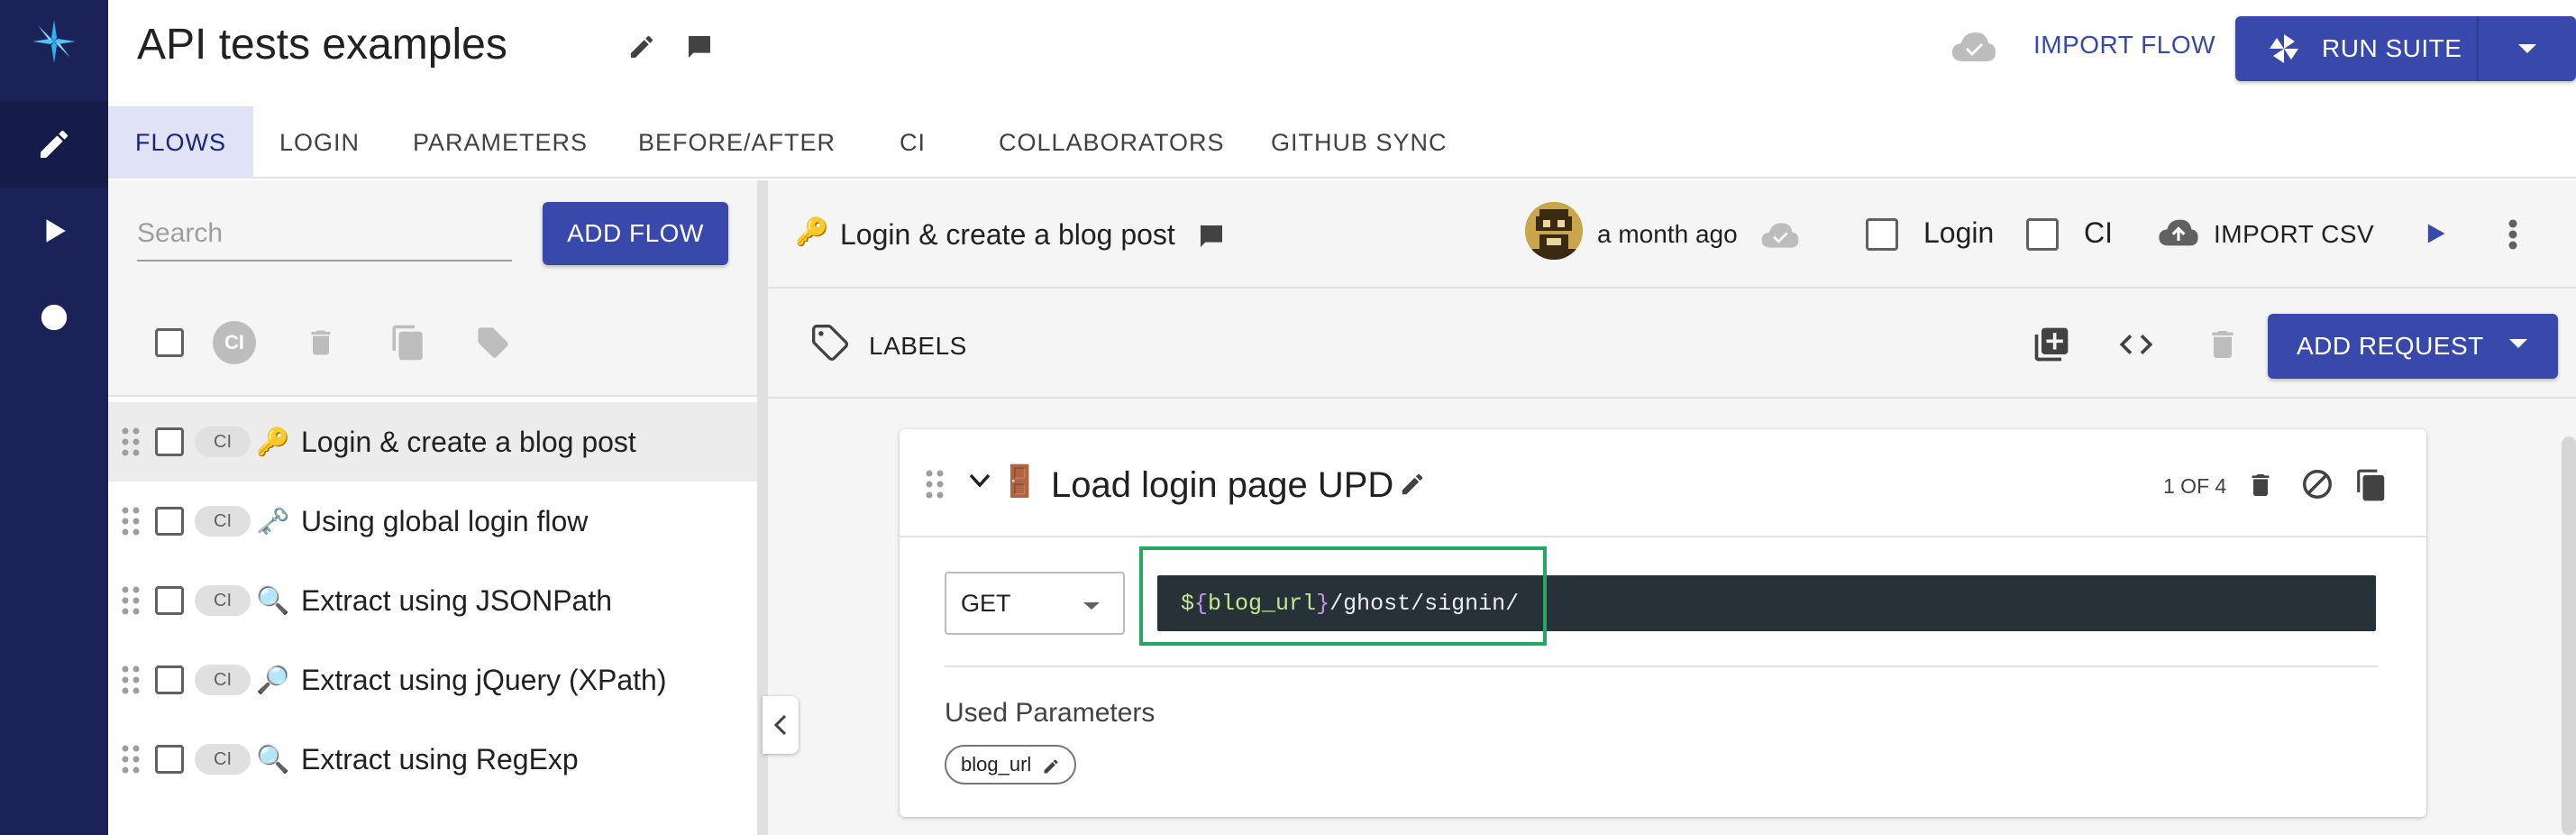 The image size is (2576, 835). Describe the element at coordinates (986, 603) in the screenshot. I see `http-method-value: GET` at that location.